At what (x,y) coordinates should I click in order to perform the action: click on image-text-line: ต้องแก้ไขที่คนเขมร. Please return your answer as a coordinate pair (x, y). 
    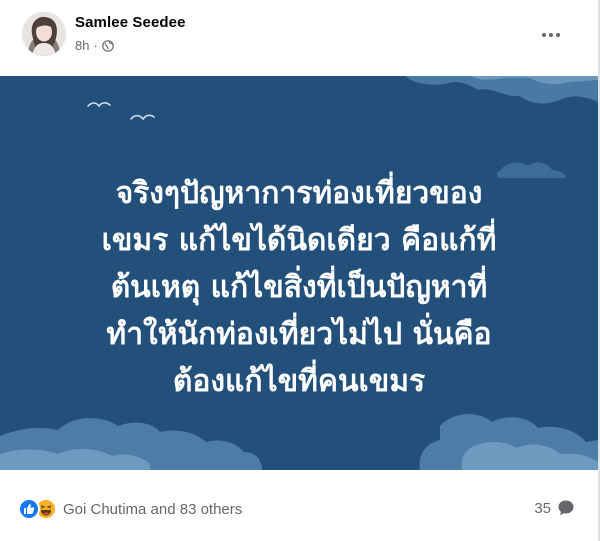
    Looking at the image, I should click on (299, 381).